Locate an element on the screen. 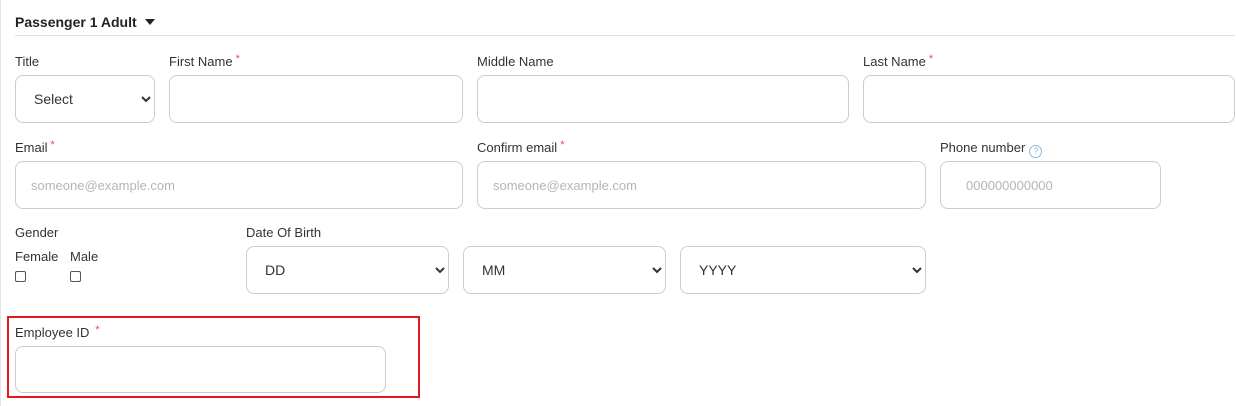  passenger-section-toggle: Passenger 1 Adult is located at coordinates (85, 22).